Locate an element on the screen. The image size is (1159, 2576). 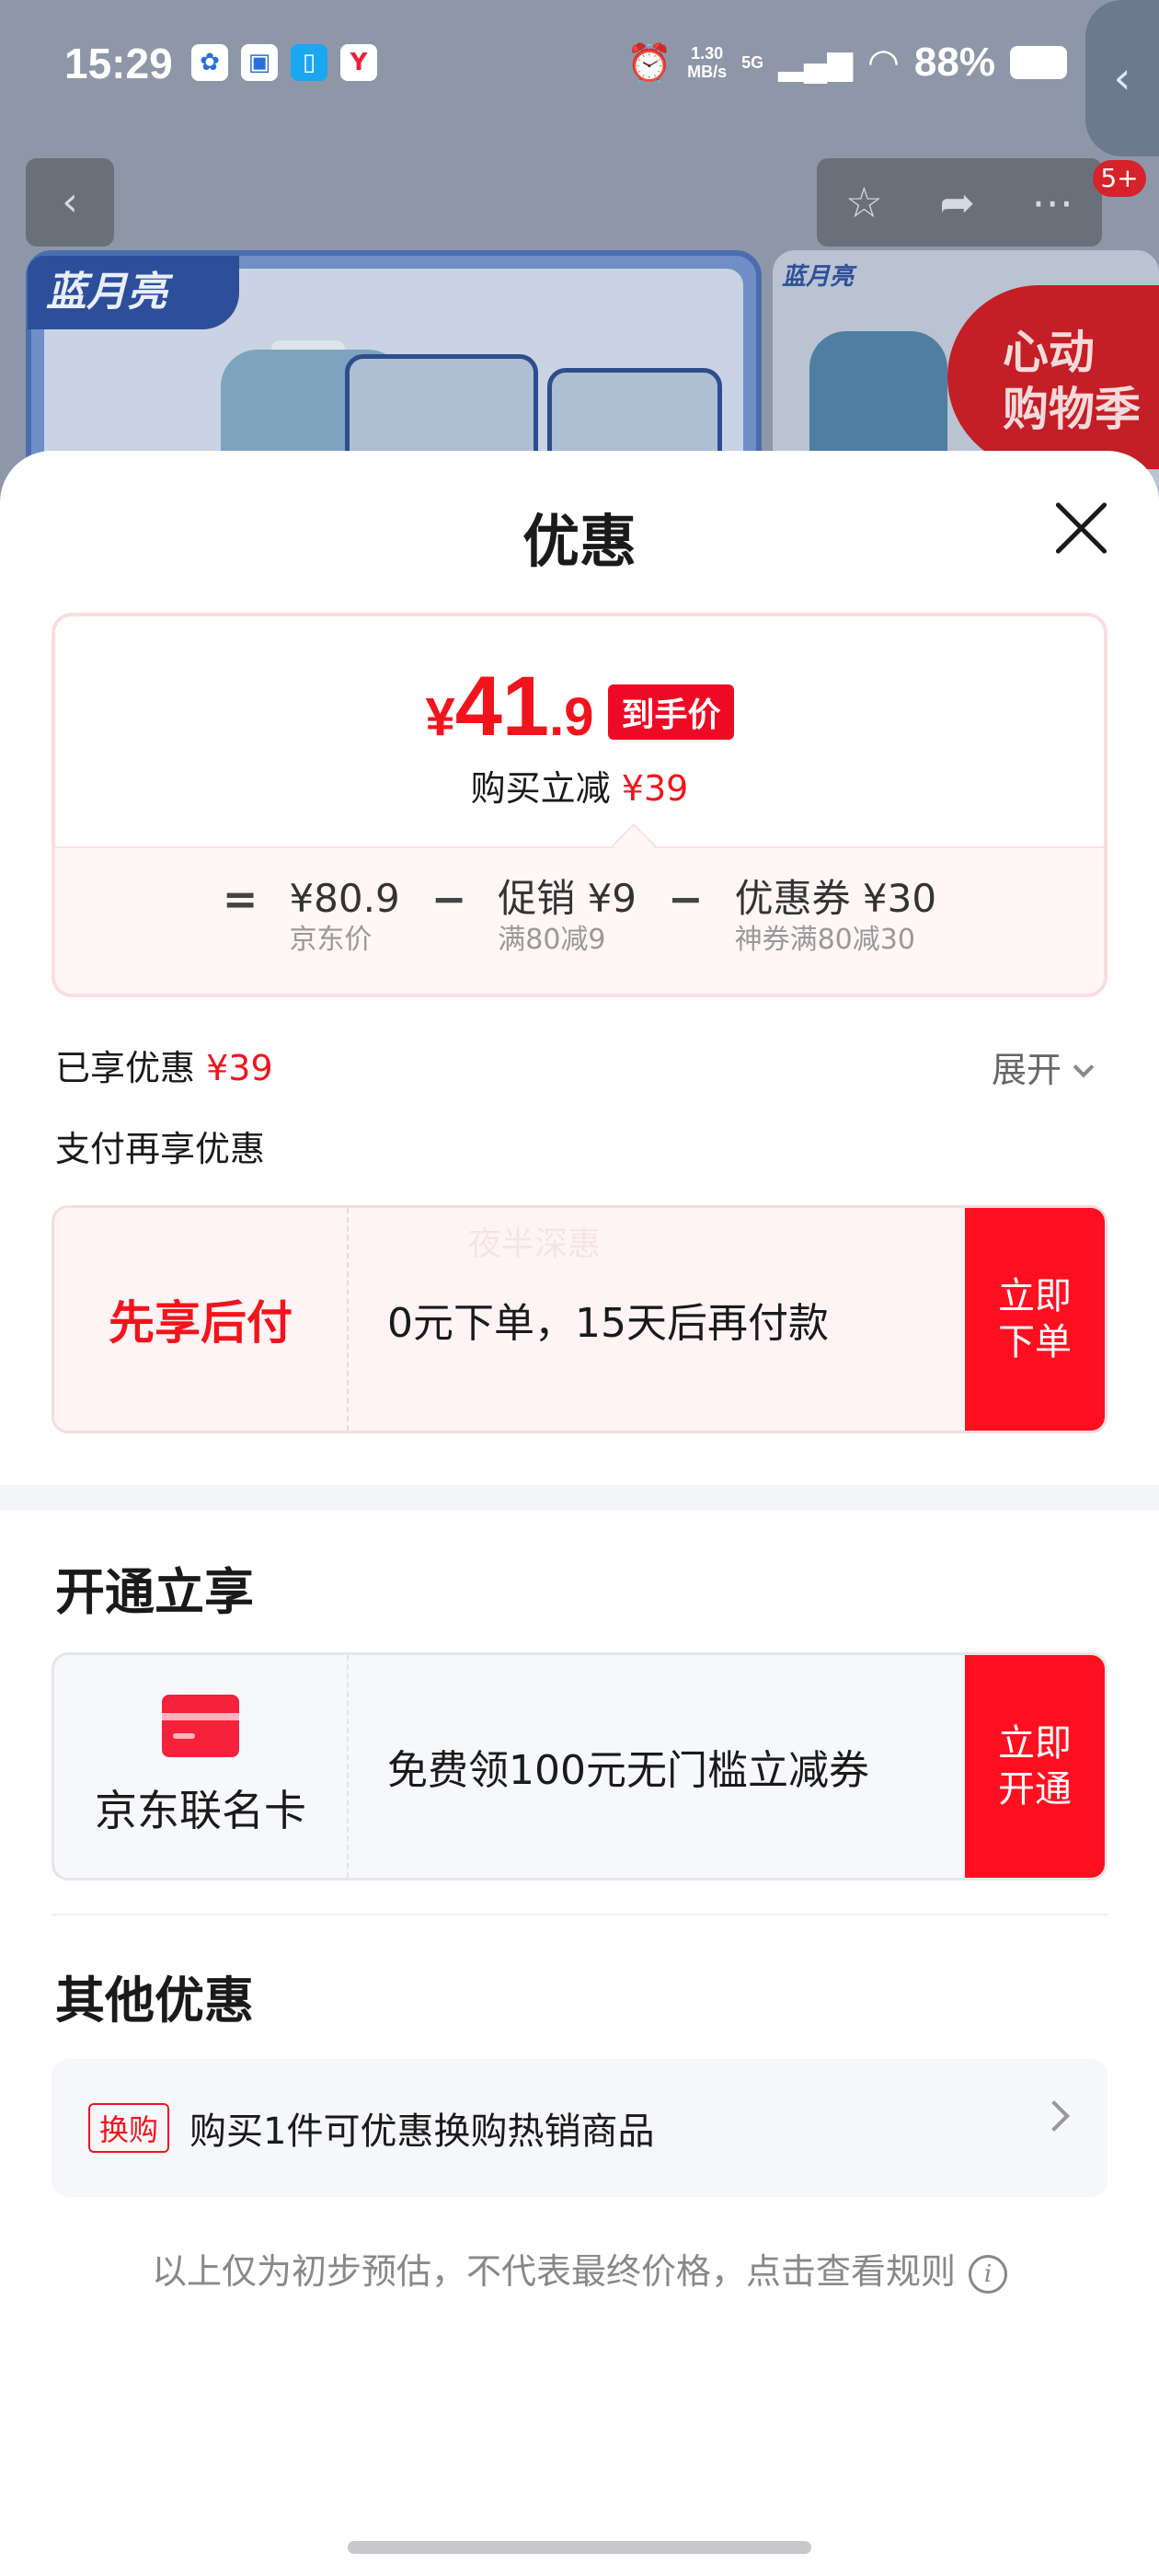
back-icon: ‹ is located at coordinates (70, 201).